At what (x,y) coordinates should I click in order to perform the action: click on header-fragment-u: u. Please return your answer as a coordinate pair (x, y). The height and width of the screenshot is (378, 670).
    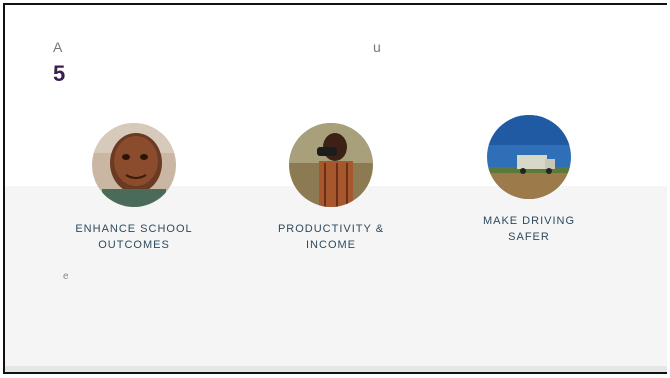
    Looking at the image, I should click on (377, 47).